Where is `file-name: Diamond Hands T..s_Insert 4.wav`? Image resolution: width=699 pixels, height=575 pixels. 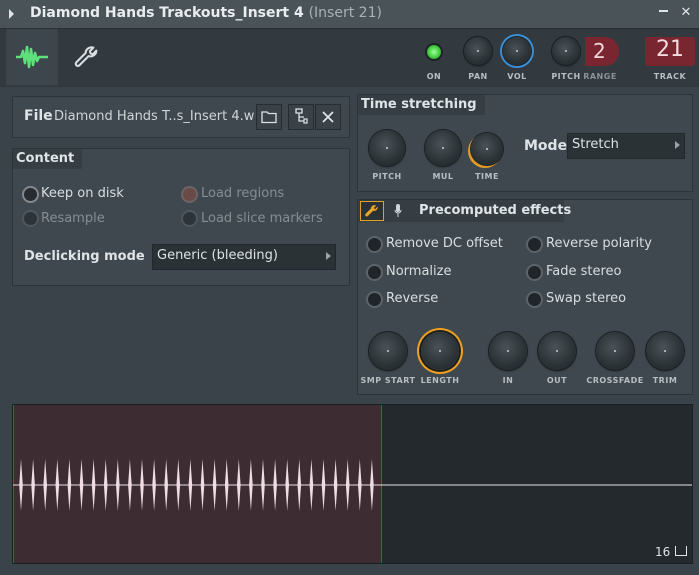
file-name: Diamond Hands T..s_Insert 4.wav is located at coordinates (154, 116).